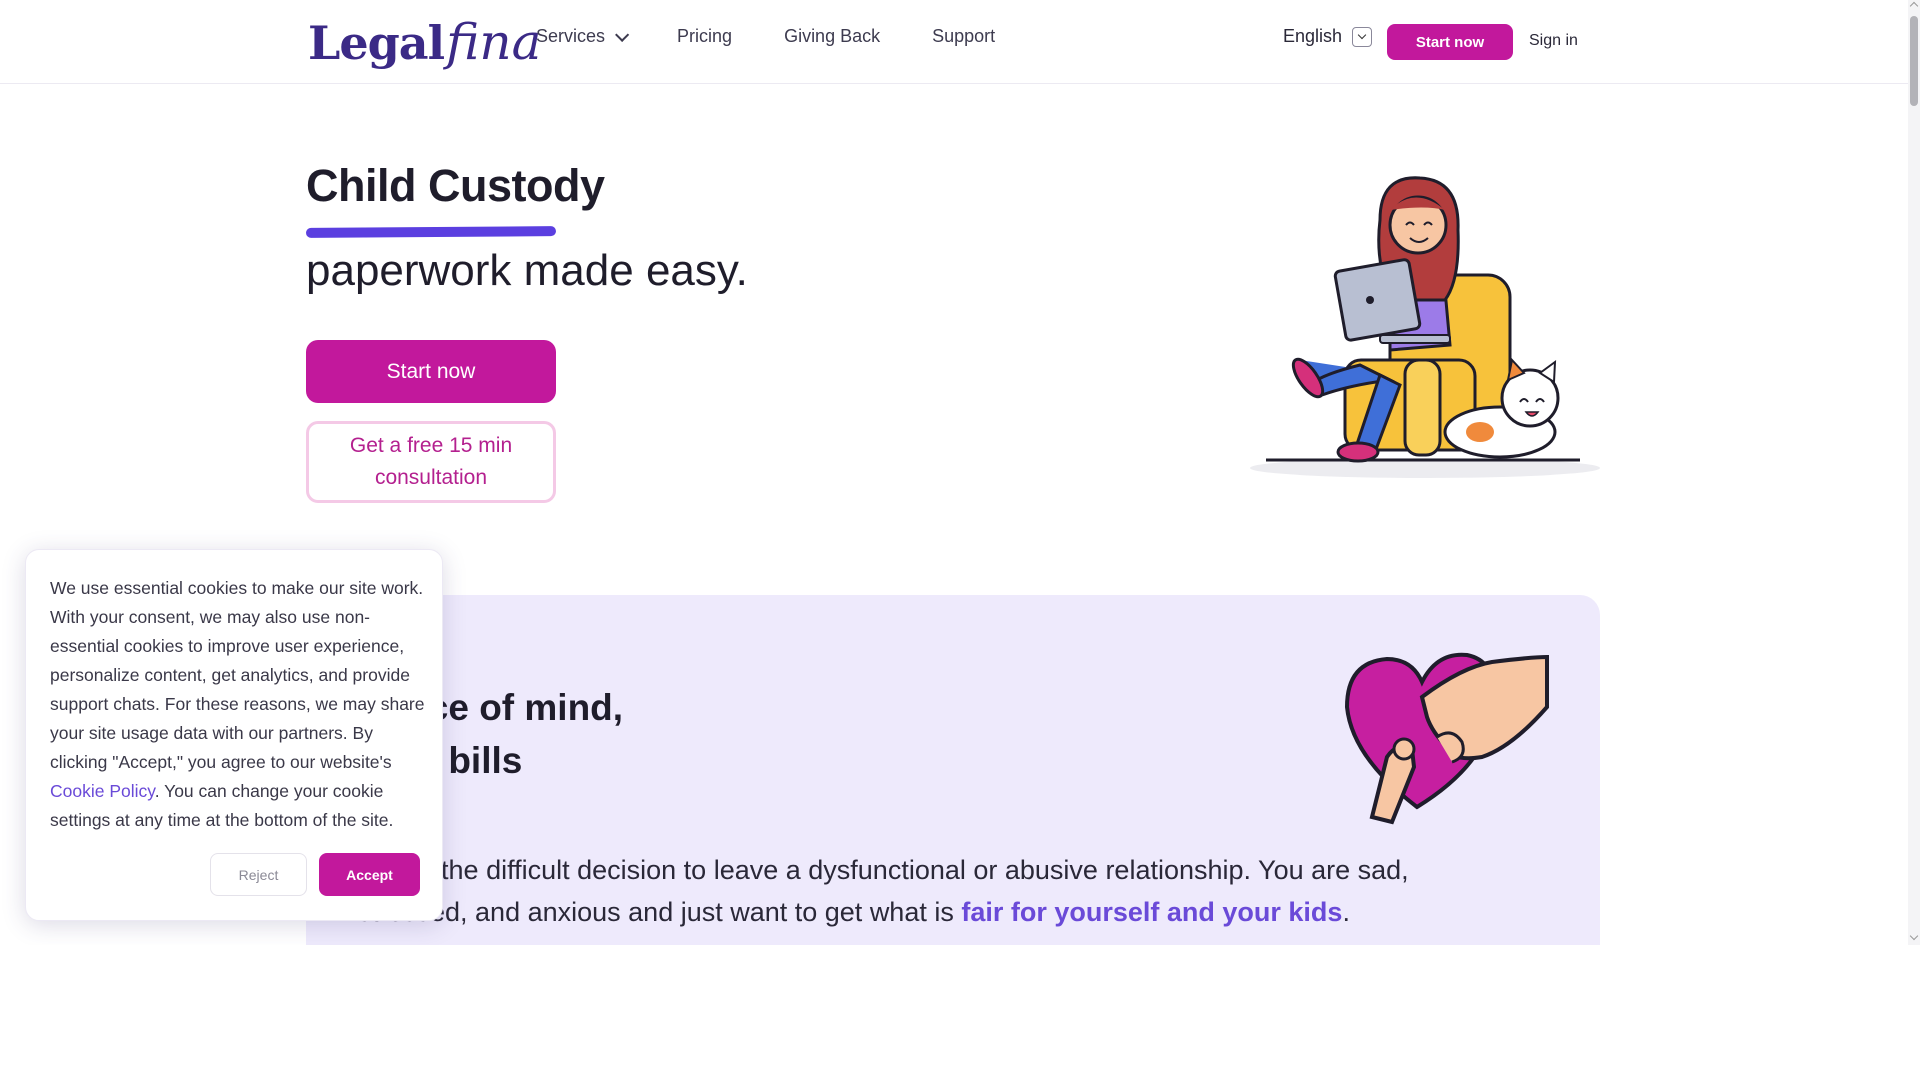 This screenshot has width=1920, height=1080. I want to click on accept-cookies-button: Accept, so click(369, 874).